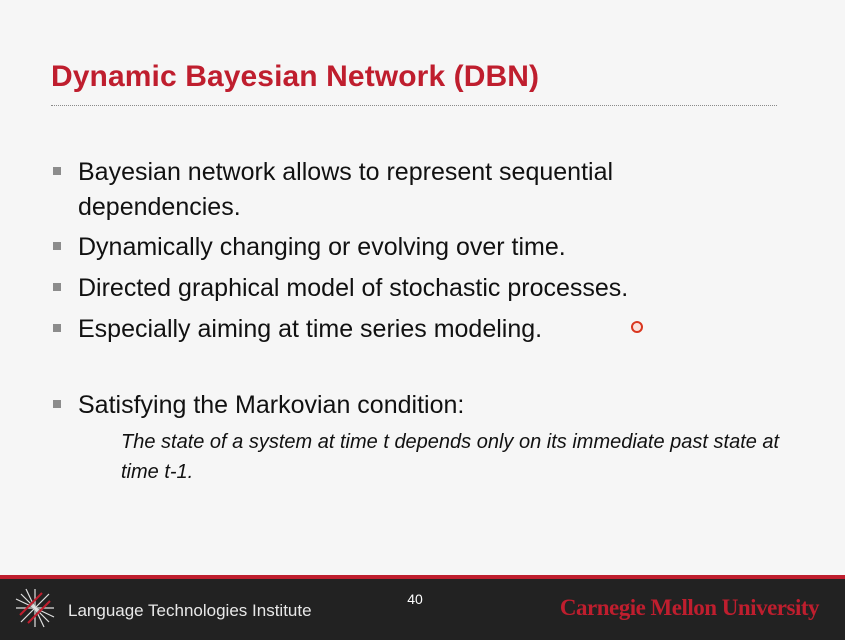 This screenshot has width=845, height=640. I want to click on lti-network-logo-icon, so click(35, 608).